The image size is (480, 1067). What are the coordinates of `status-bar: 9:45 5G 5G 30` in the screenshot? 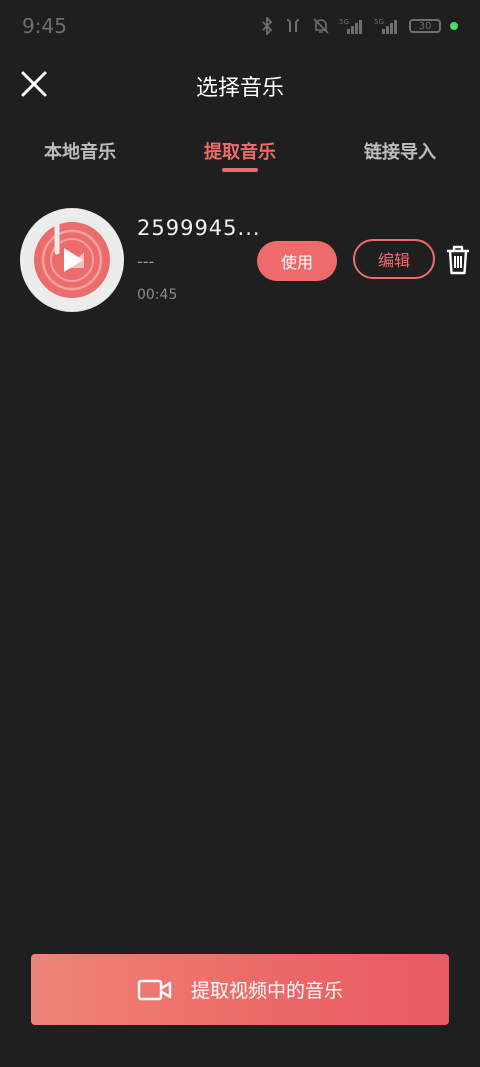 It's located at (240, 26).